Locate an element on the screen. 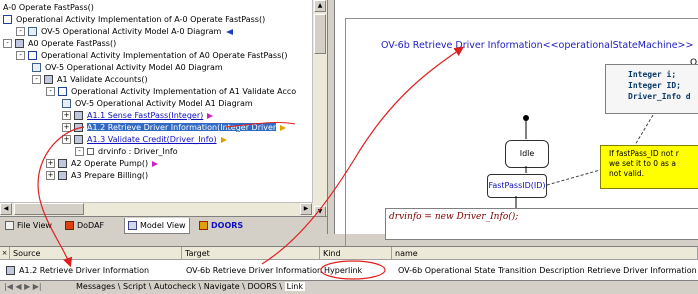  column-header-kind: Kind is located at coordinates (356, 253).